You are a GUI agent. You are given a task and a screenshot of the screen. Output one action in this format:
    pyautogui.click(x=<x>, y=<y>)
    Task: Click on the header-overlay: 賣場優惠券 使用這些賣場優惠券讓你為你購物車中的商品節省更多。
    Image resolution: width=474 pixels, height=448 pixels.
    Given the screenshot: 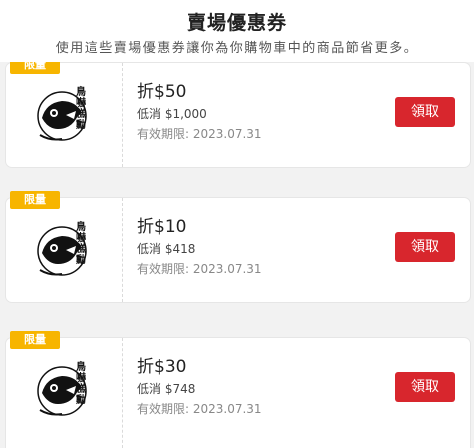 What is the action you would take?
    pyautogui.click(x=237, y=31)
    